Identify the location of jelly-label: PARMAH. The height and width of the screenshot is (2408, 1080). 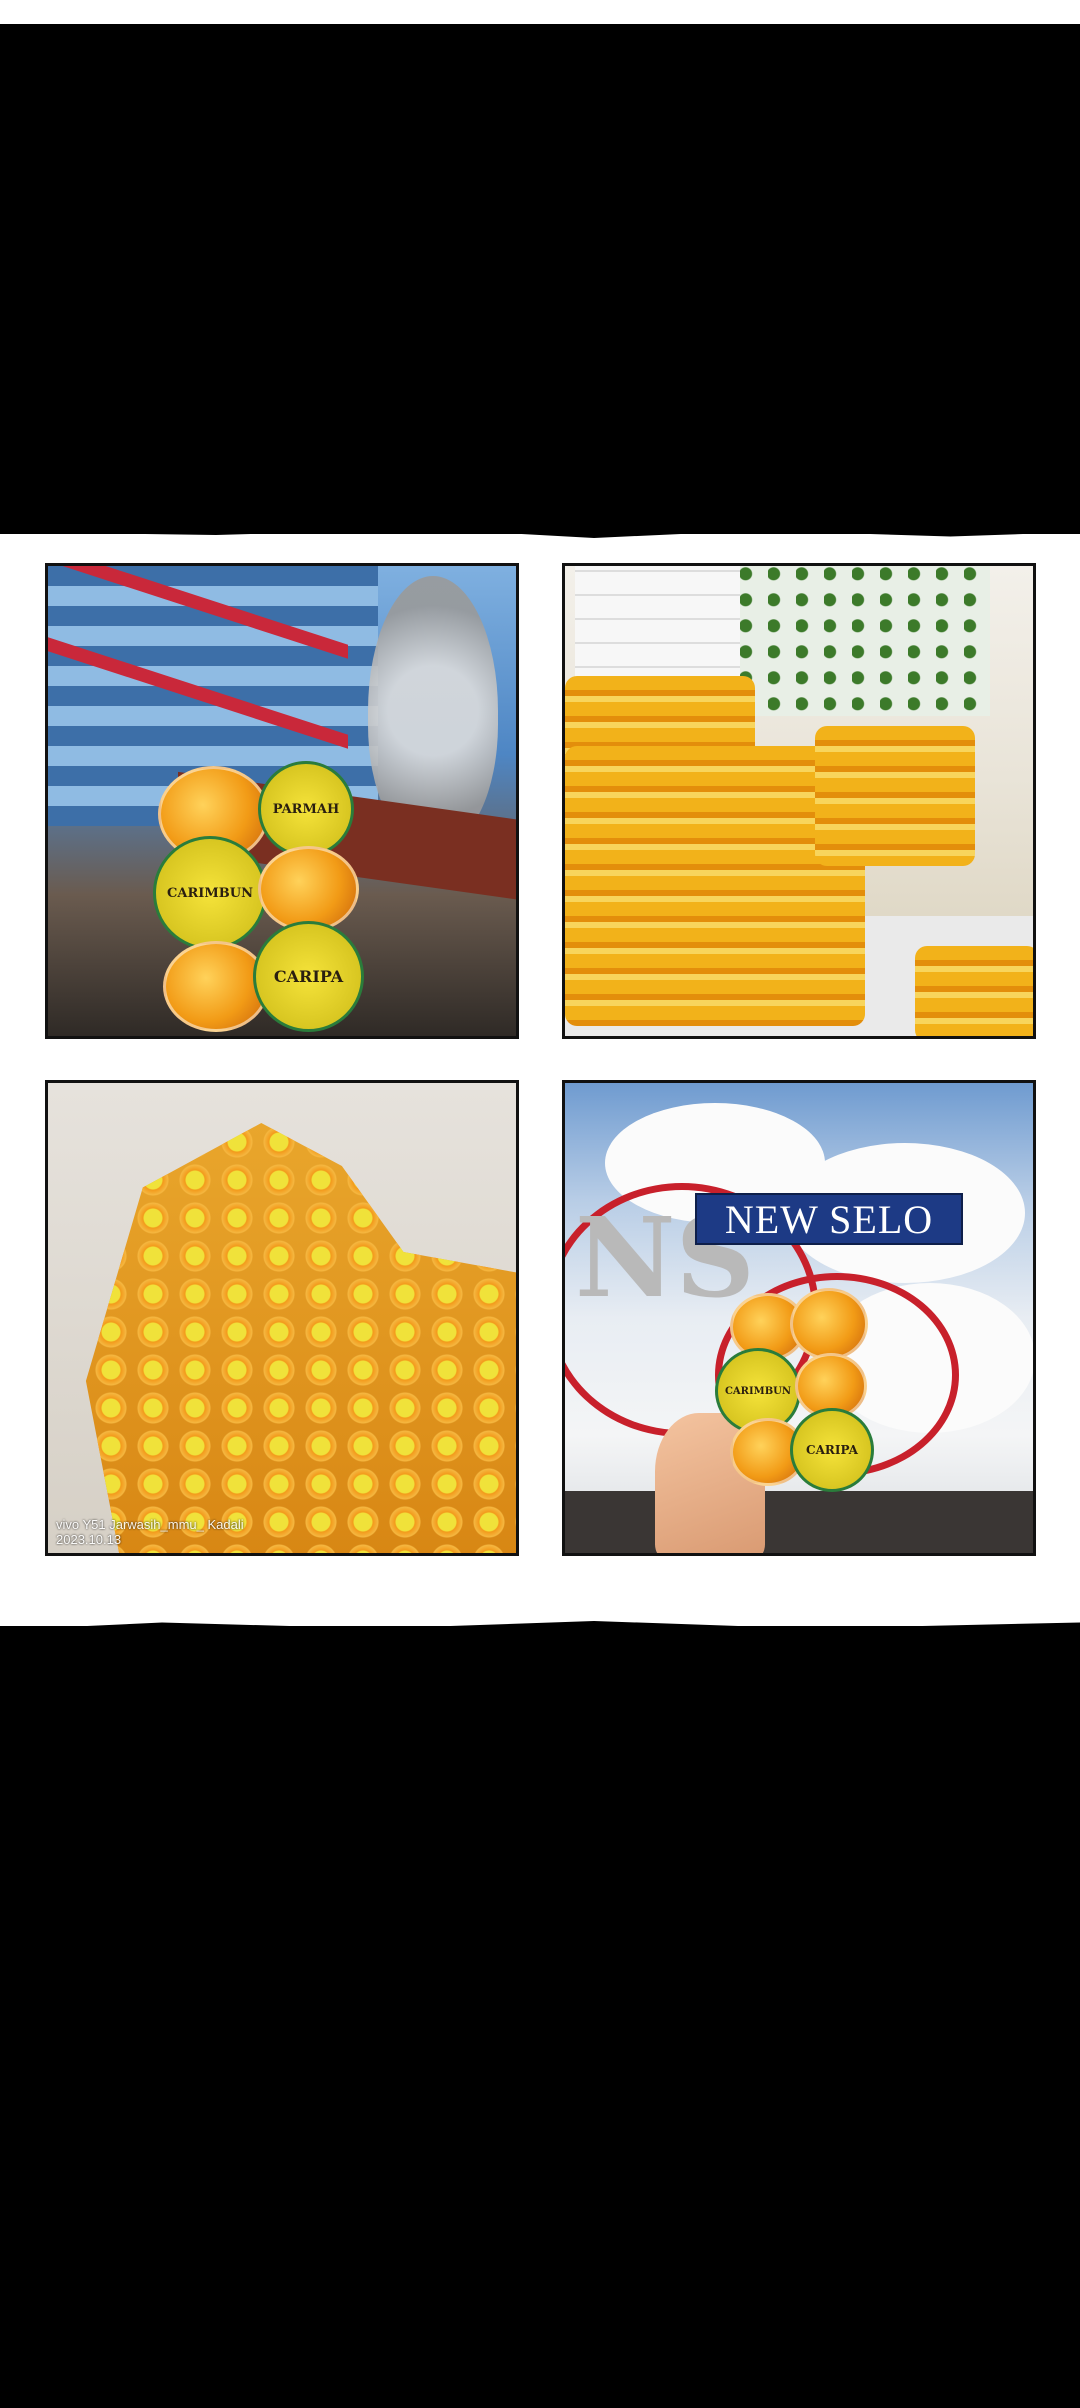
(306, 809).